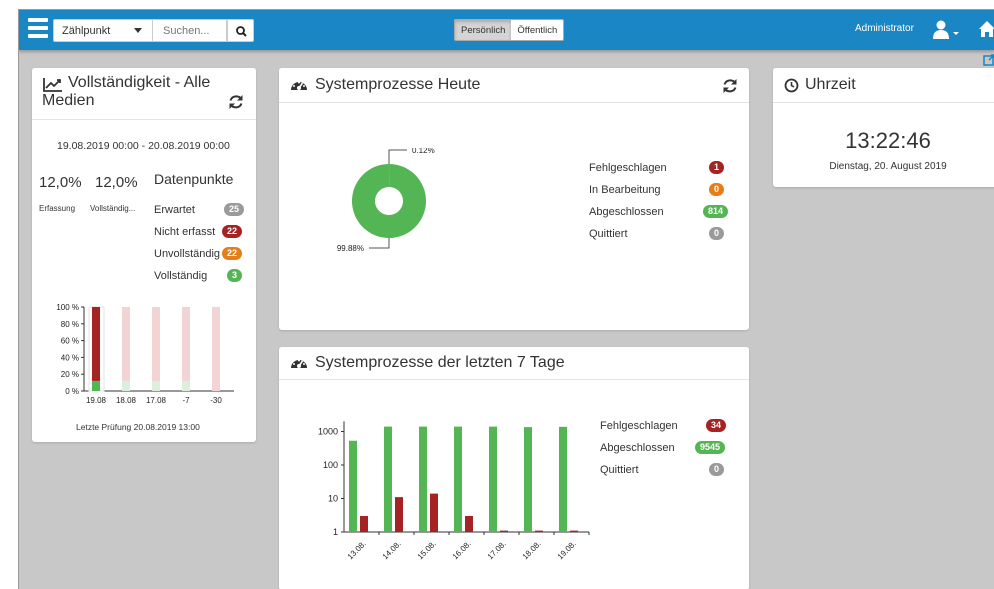 The width and height of the screenshot is (994, 589). What do you see at coordinates (398, 84) in the screenshot?
I see `panel-title: Systemprozesse Heute` at bounding box center [398, 84].